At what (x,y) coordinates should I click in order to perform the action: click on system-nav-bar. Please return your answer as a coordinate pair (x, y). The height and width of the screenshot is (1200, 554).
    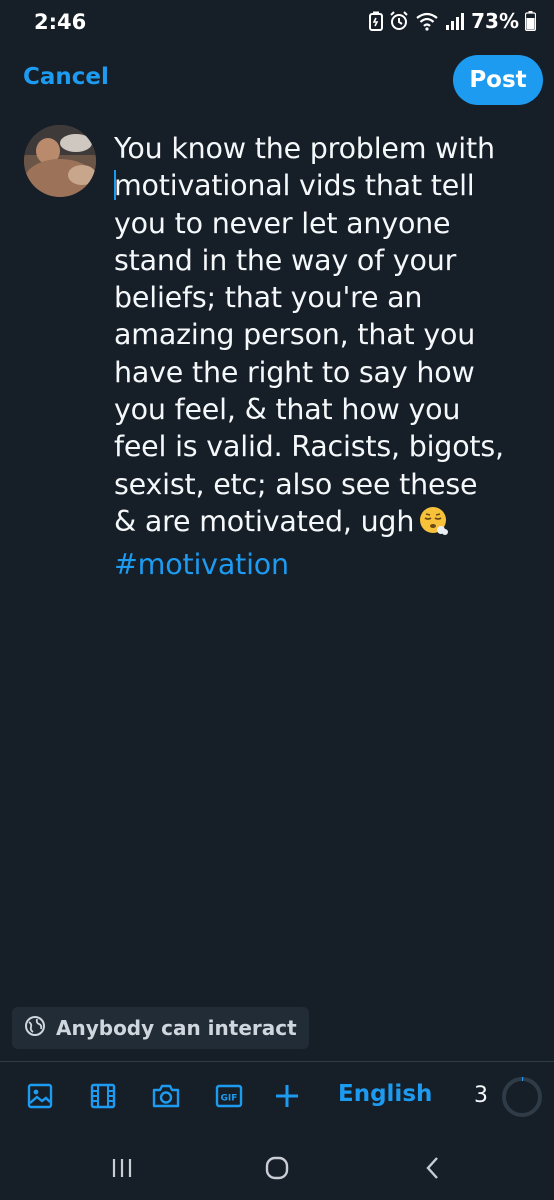
    Looking at the image, I should click on (277, 1167).